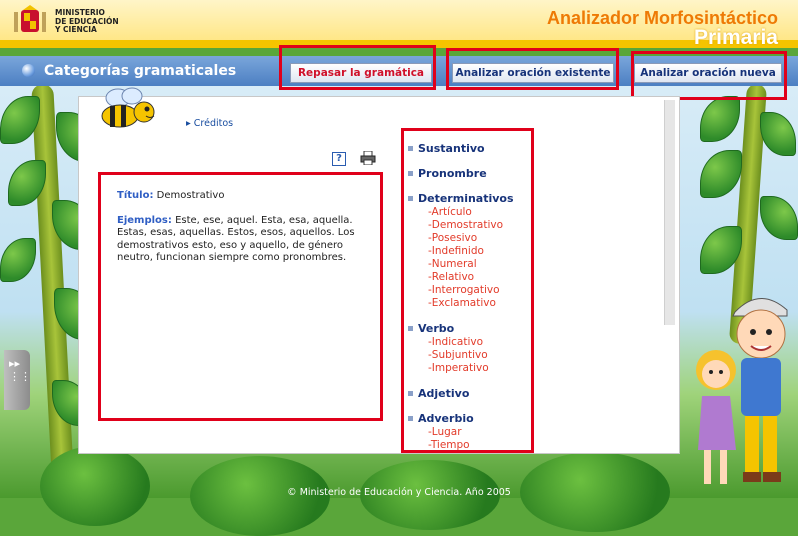 This screenshot has width=798, height=536. What do you see at coordinates (144, 220) in the screenshot?
I see `examples-label: Ejemplos:` at bounding box center [144, 220].